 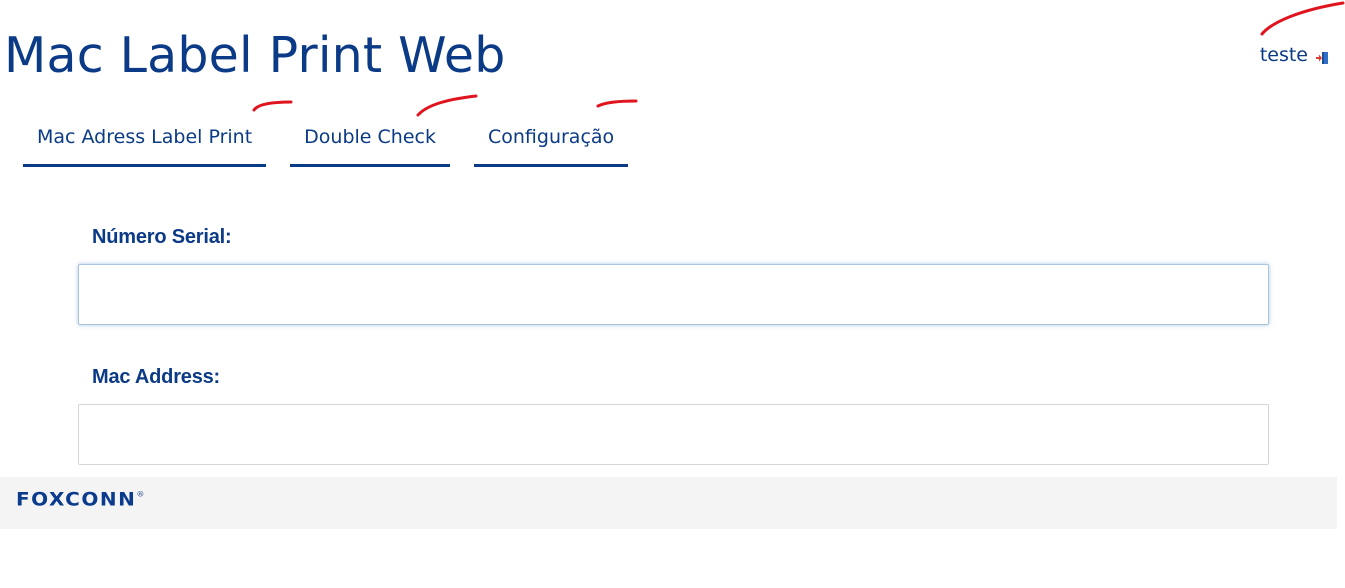 What do you see at coordinates (668, 503) in the screenshot?
I see `footer: FOXCONN®` at bounding box center [668, 503].